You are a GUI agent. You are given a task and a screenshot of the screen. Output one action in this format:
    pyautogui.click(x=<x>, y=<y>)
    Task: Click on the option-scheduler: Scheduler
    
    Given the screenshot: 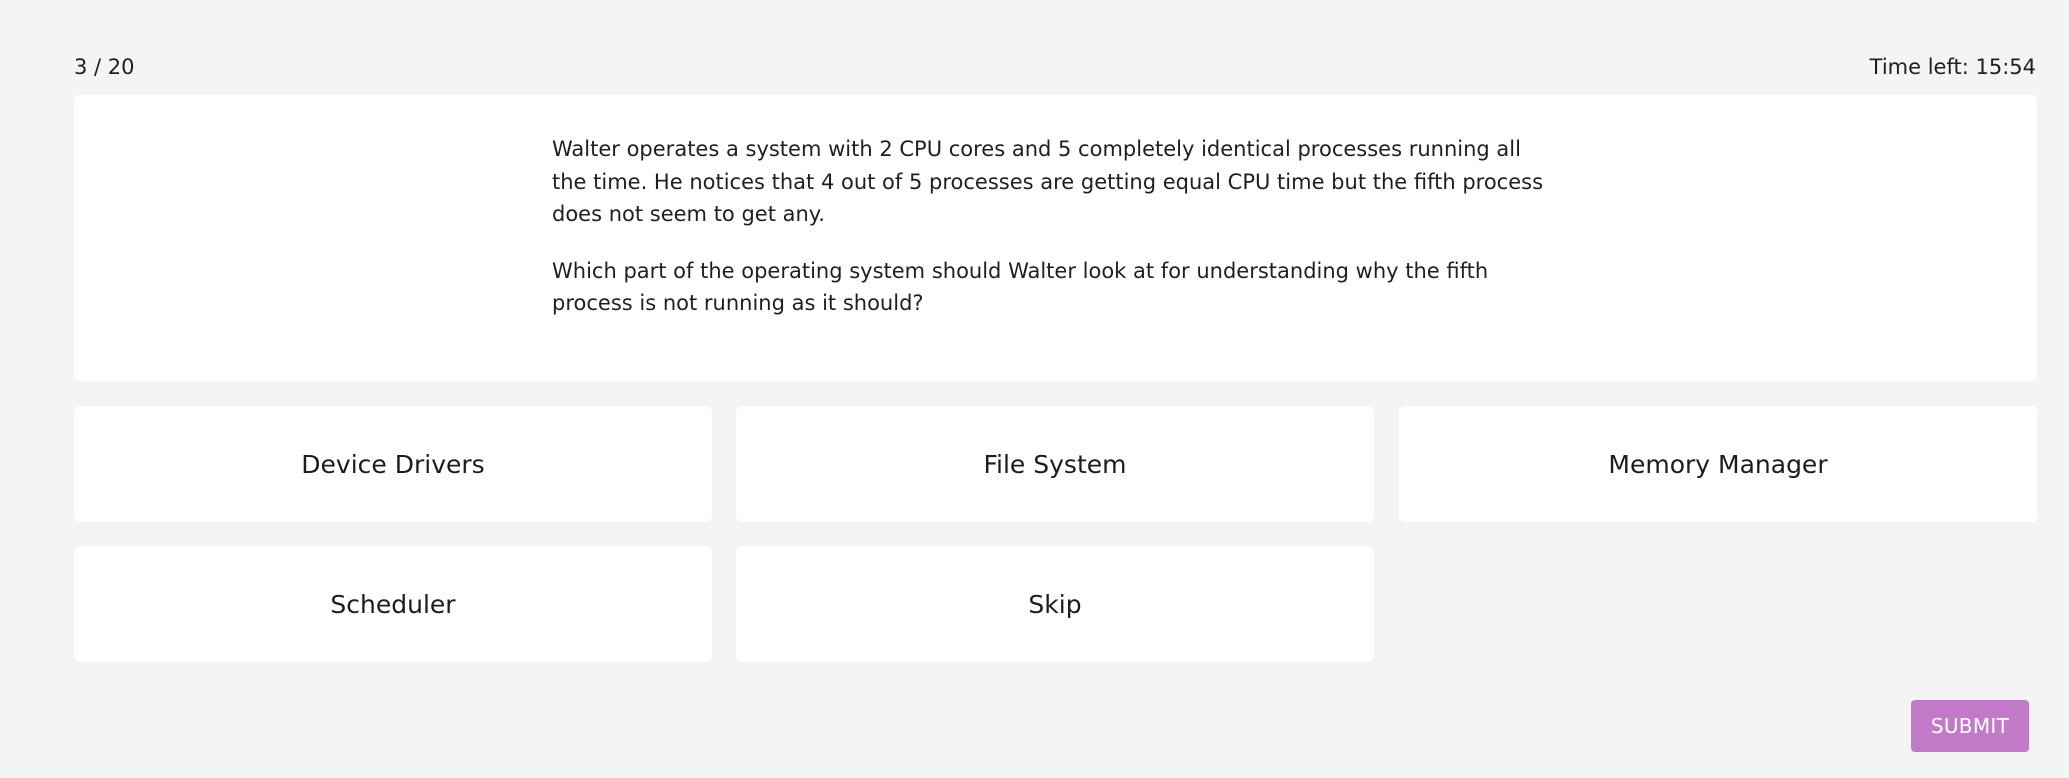 What is the action you would take?
    pyautogui.click(x=393, y=604)
    